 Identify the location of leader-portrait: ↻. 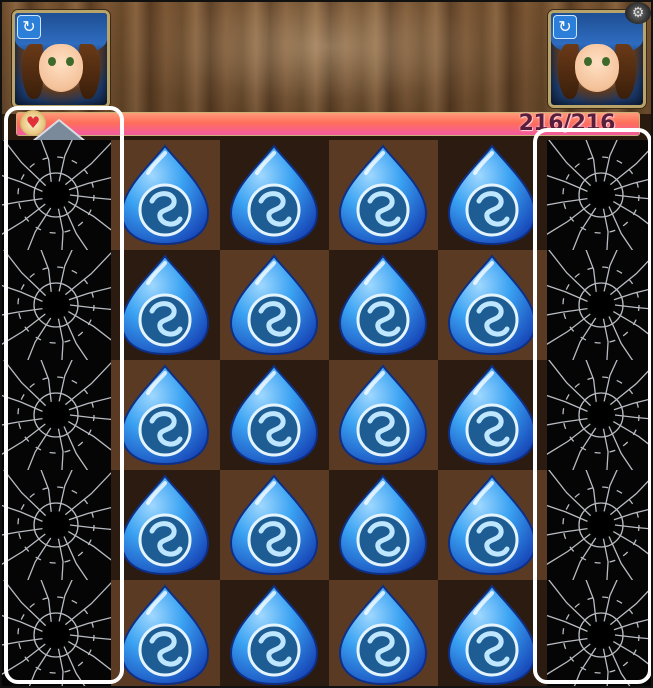
(61, 59).